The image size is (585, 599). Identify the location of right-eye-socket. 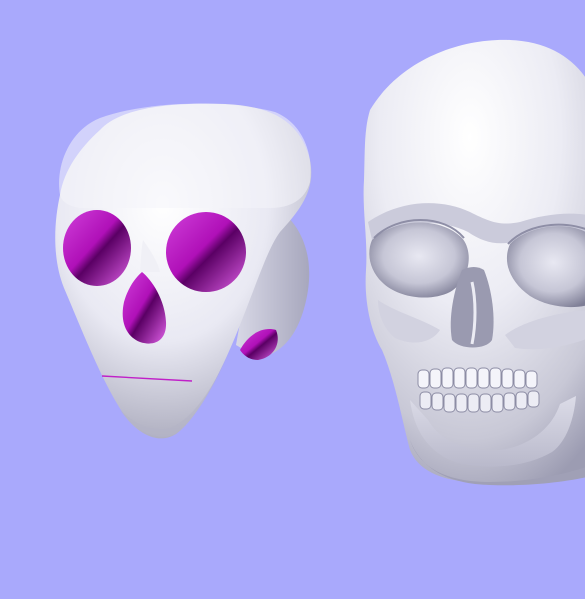
(206, 252).